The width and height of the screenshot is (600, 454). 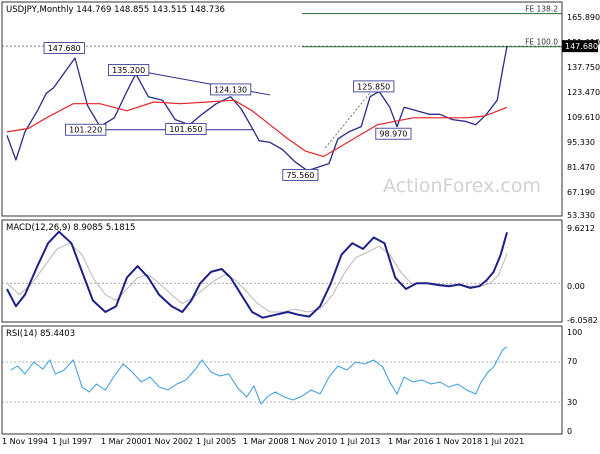 I want to click on price-annotation-label: 75.560, so click(x=300, y=175).